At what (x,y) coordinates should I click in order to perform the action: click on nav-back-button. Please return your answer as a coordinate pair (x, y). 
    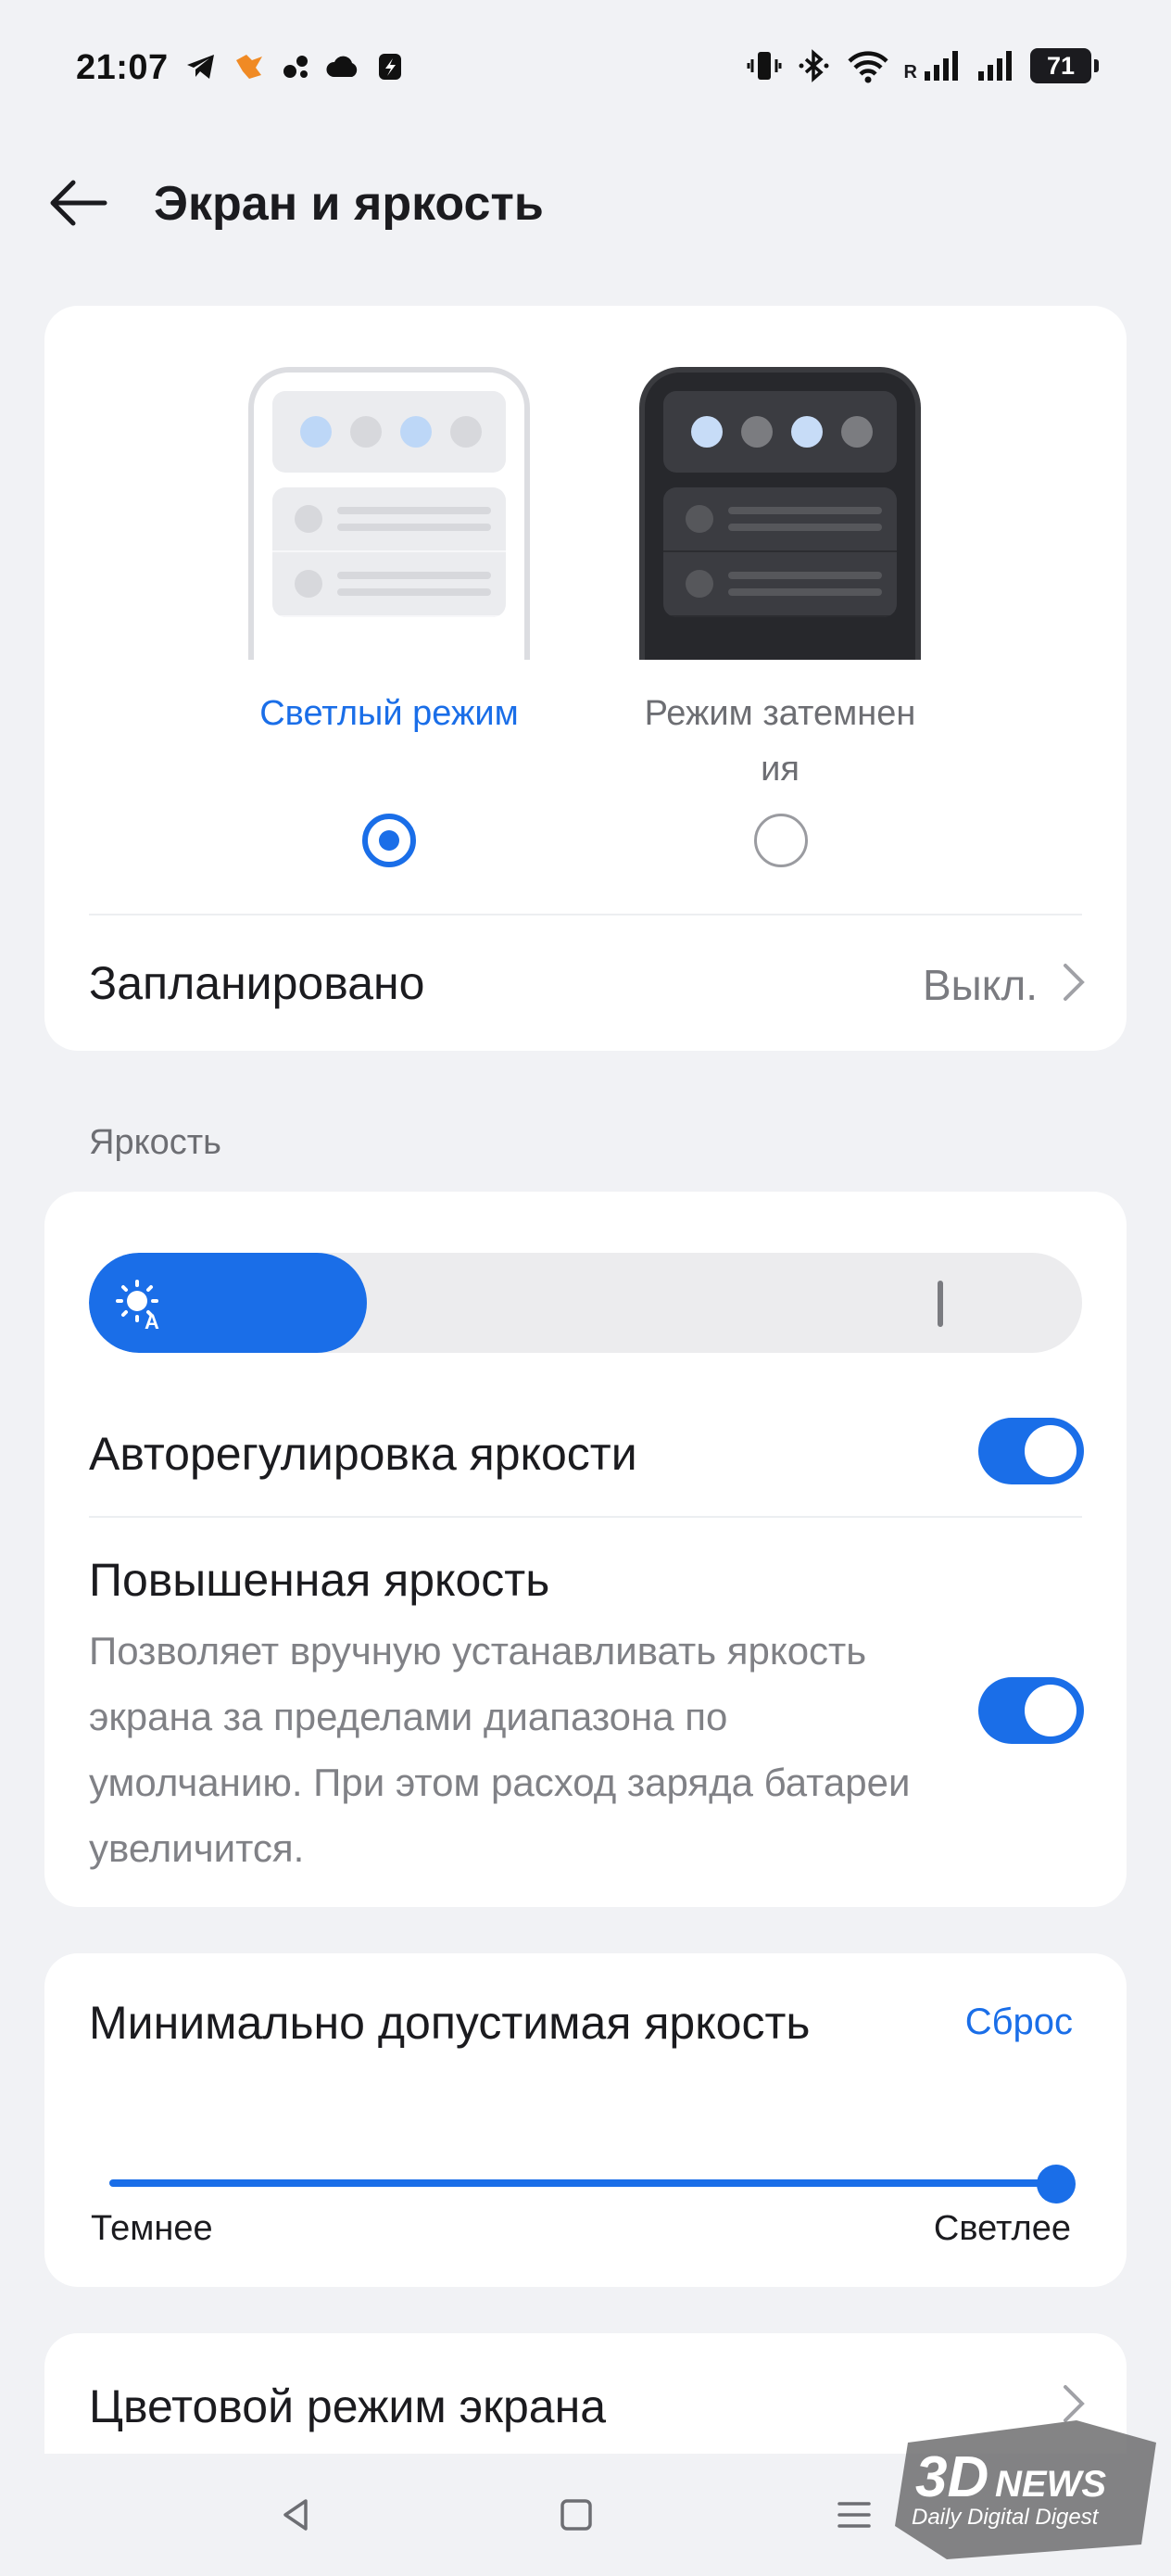
    Looking at the image, I should click on (297, 2515).